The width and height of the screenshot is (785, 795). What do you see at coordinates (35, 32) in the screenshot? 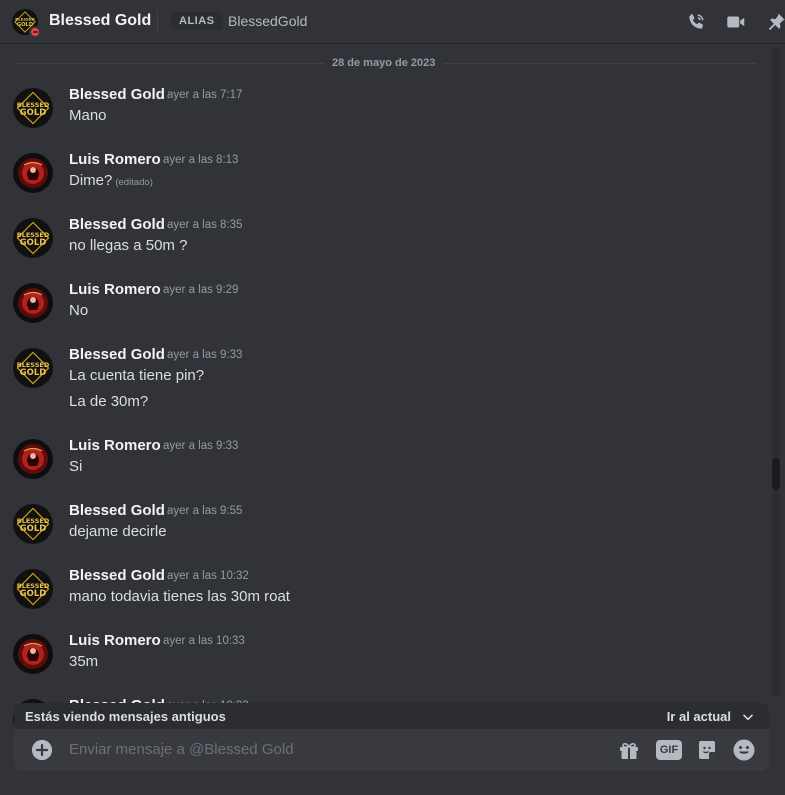
I see `dnd-status-indicator` at bounding box center [35, 32].